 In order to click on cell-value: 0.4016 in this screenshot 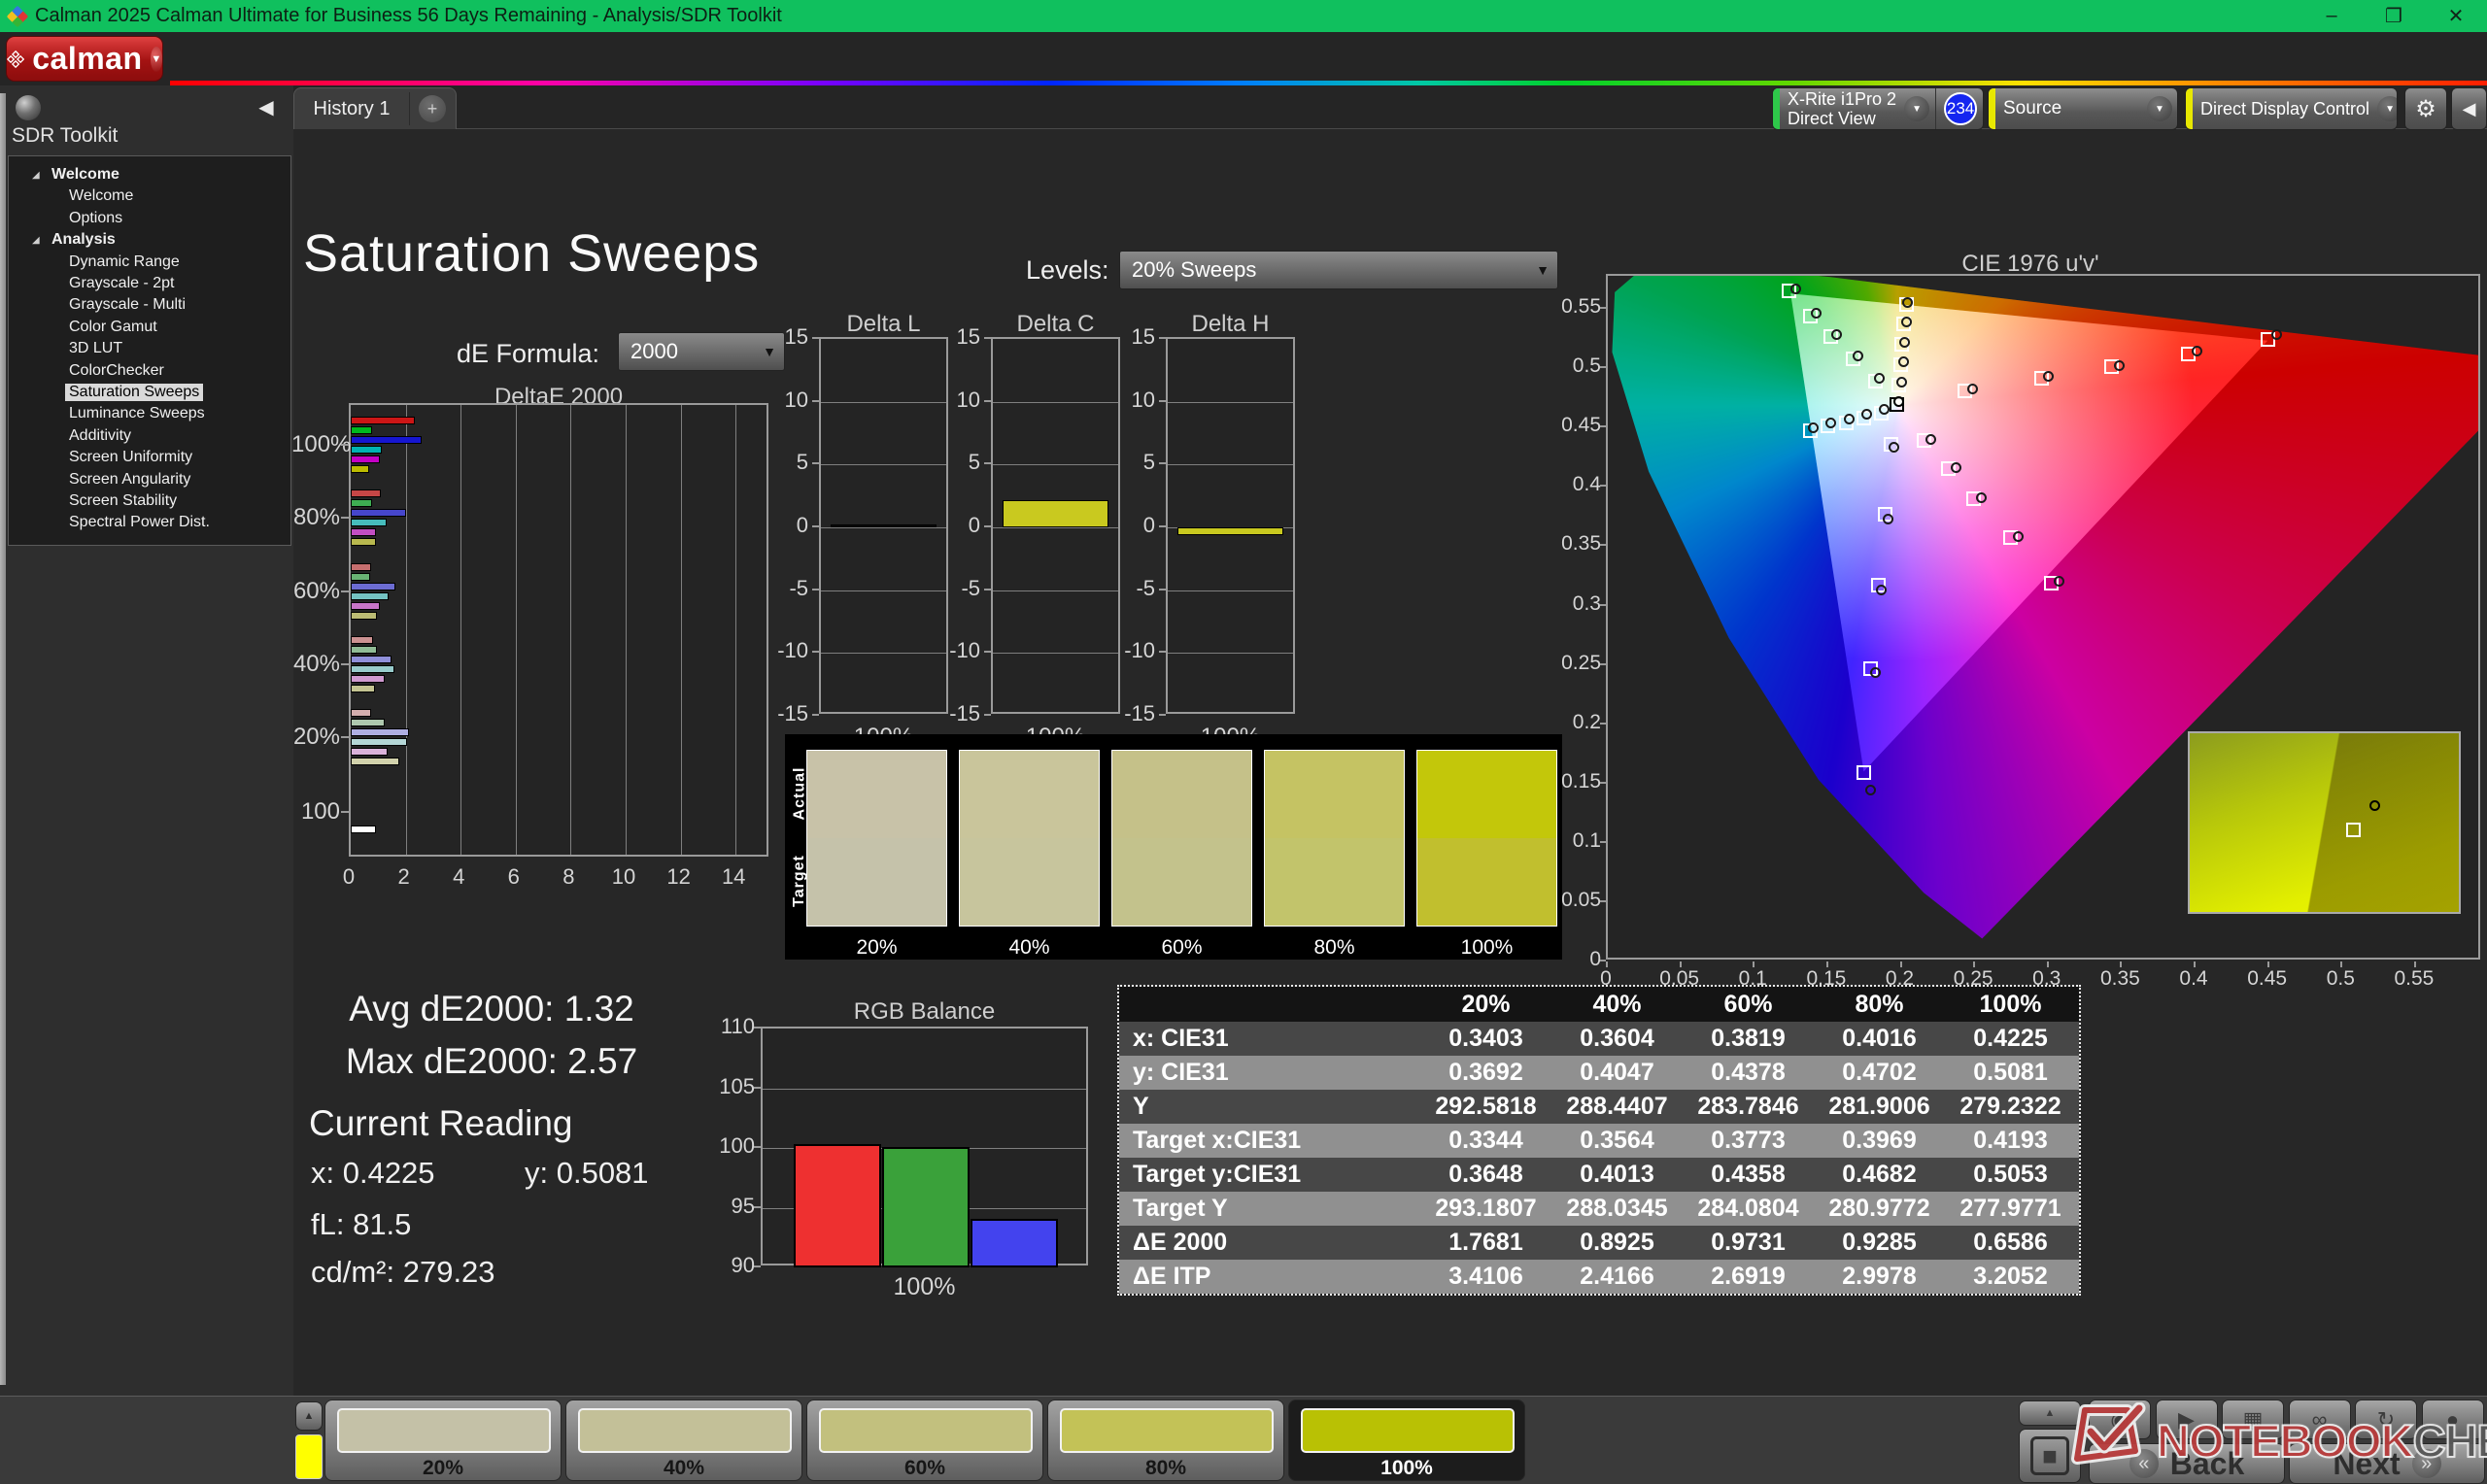, I will do `click(1879, 1039)`.